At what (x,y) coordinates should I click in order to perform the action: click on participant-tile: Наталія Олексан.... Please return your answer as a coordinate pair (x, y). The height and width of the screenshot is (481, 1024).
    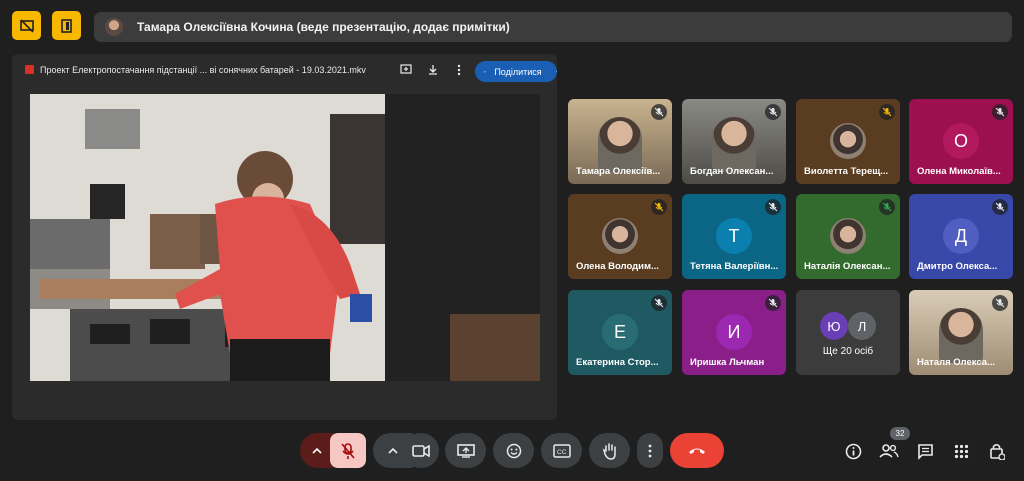
    Looking at the image, I should click on (848, 236).